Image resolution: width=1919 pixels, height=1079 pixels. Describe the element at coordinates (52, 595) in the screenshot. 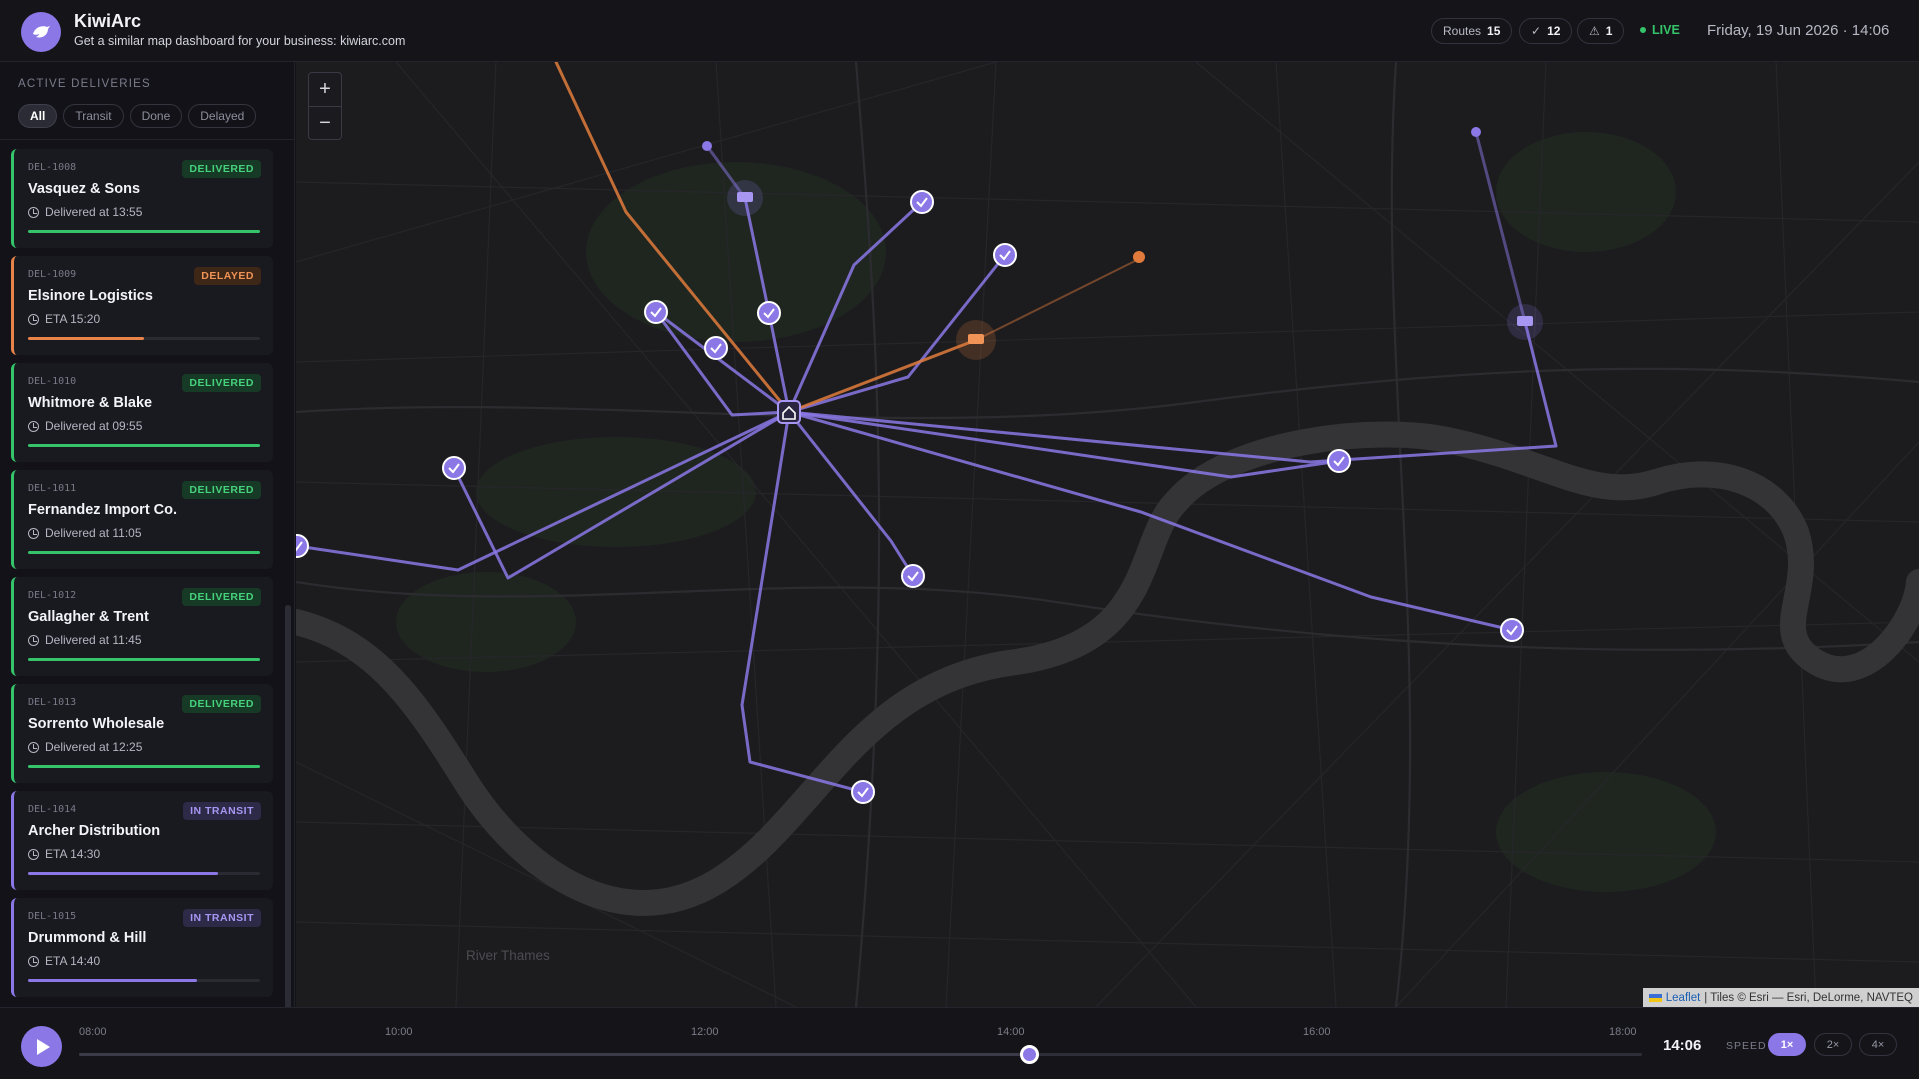

I see `delivery-id: DEL-1012` at that location.